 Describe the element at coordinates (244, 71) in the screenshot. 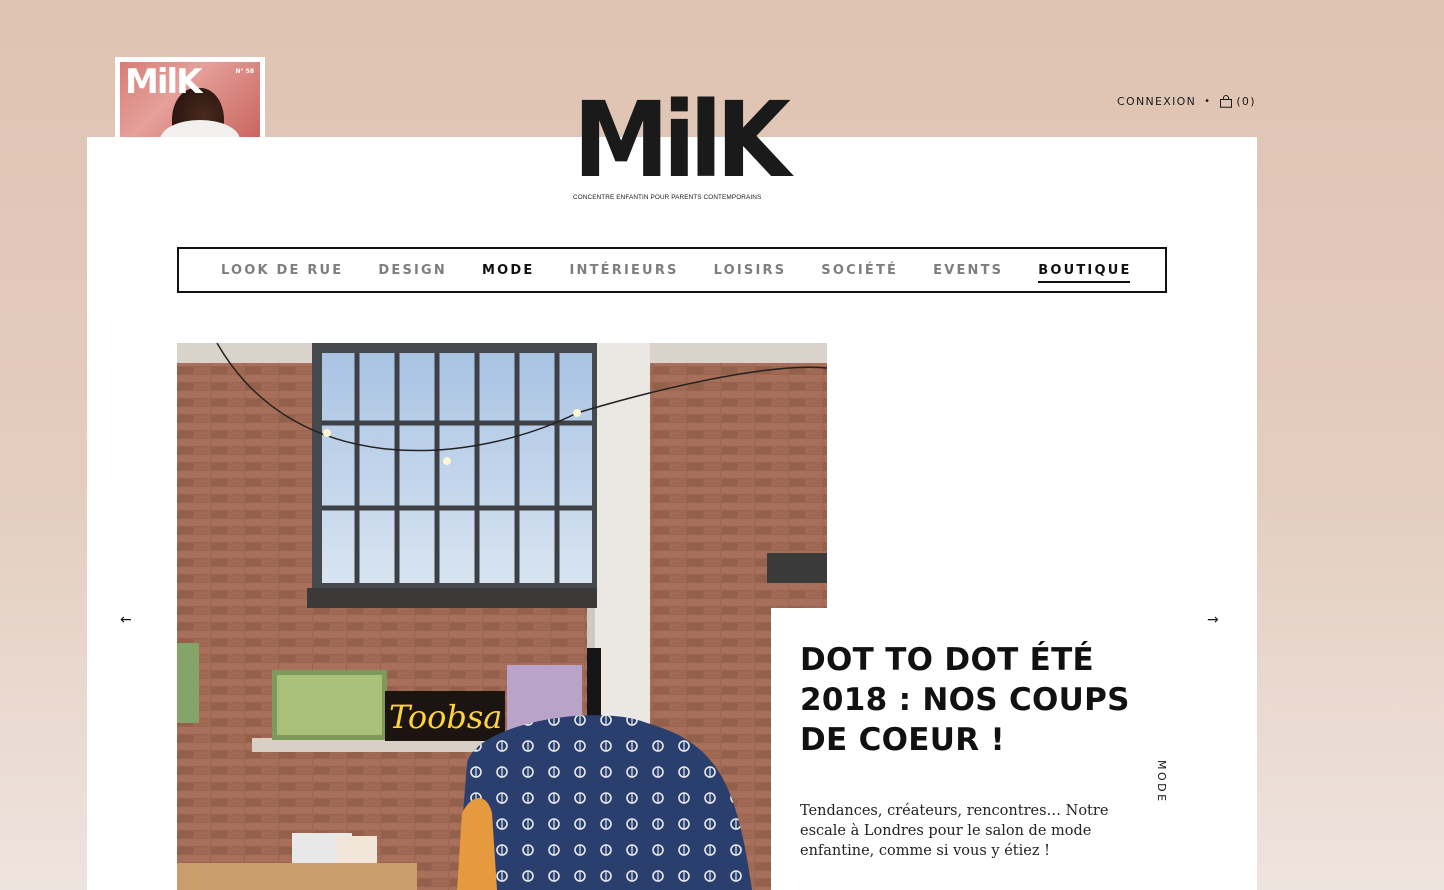

I see `cover-issue-number: N° 58` at that location.